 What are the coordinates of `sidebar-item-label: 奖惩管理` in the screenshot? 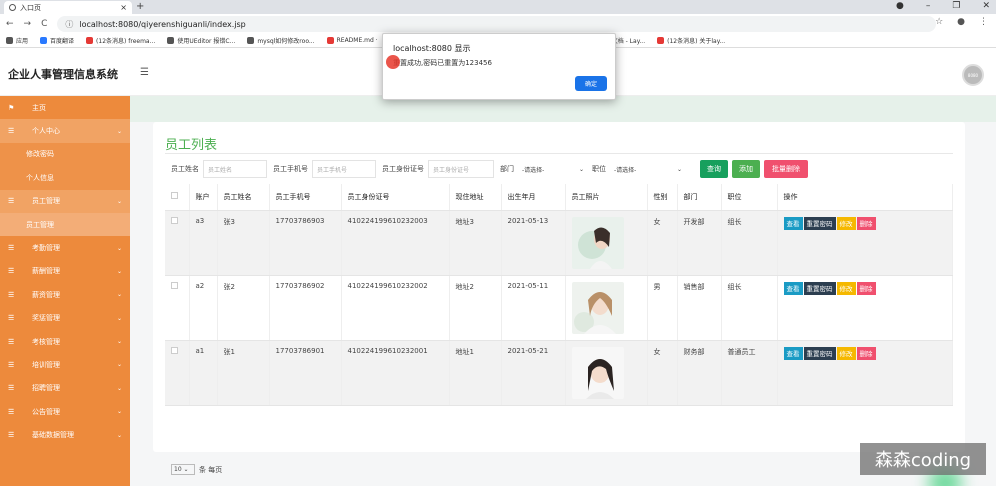 It's located at (46, 318).